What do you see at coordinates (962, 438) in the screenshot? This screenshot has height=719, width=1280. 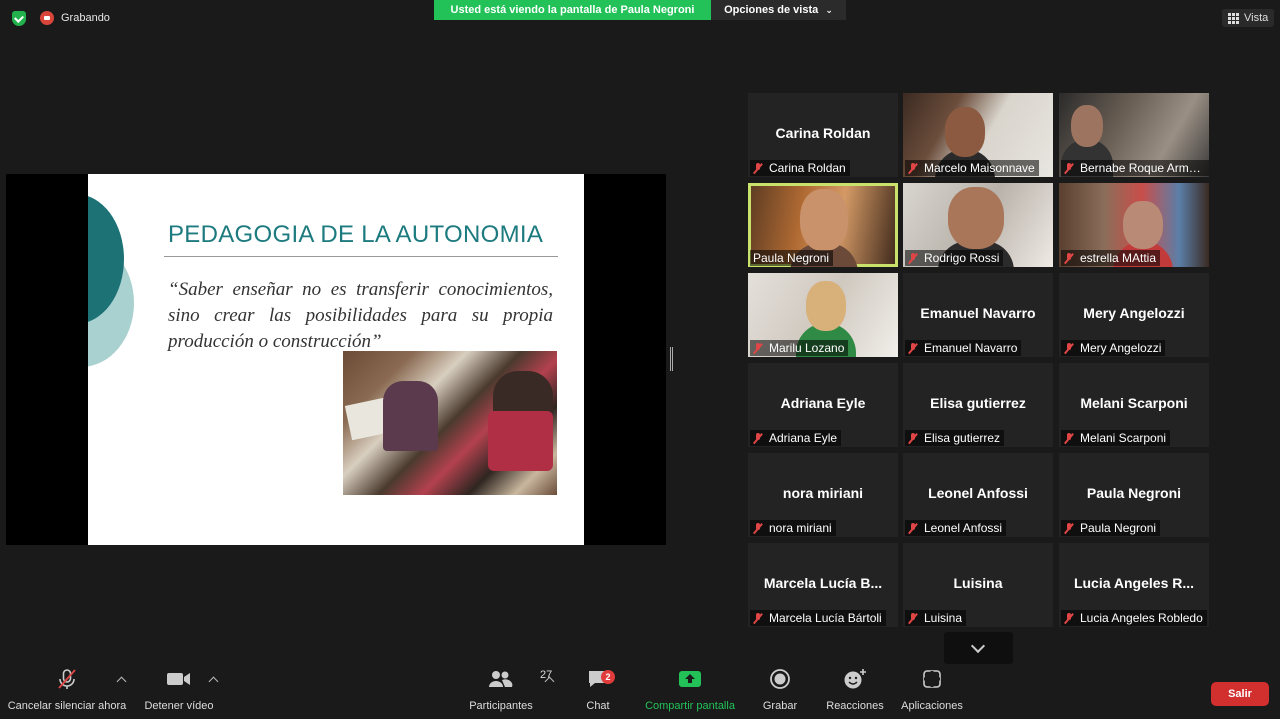 I see `participant-name: Elisa gutierrez` at bounding box center [962, 438].